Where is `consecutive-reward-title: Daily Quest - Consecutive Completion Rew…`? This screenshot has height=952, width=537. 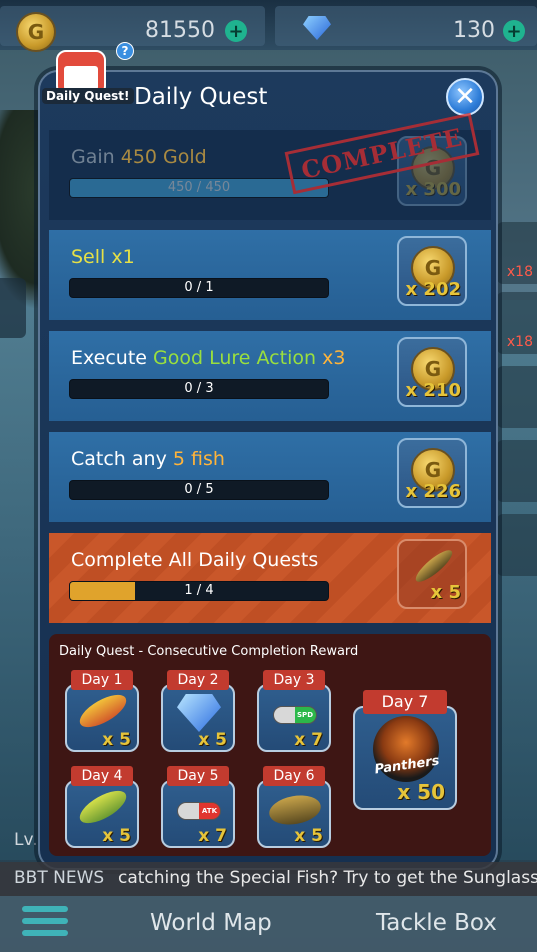 consecutive-reward-title: Daily Quest - Consecutive Completion Rew… is located at coordinates (209, 651).